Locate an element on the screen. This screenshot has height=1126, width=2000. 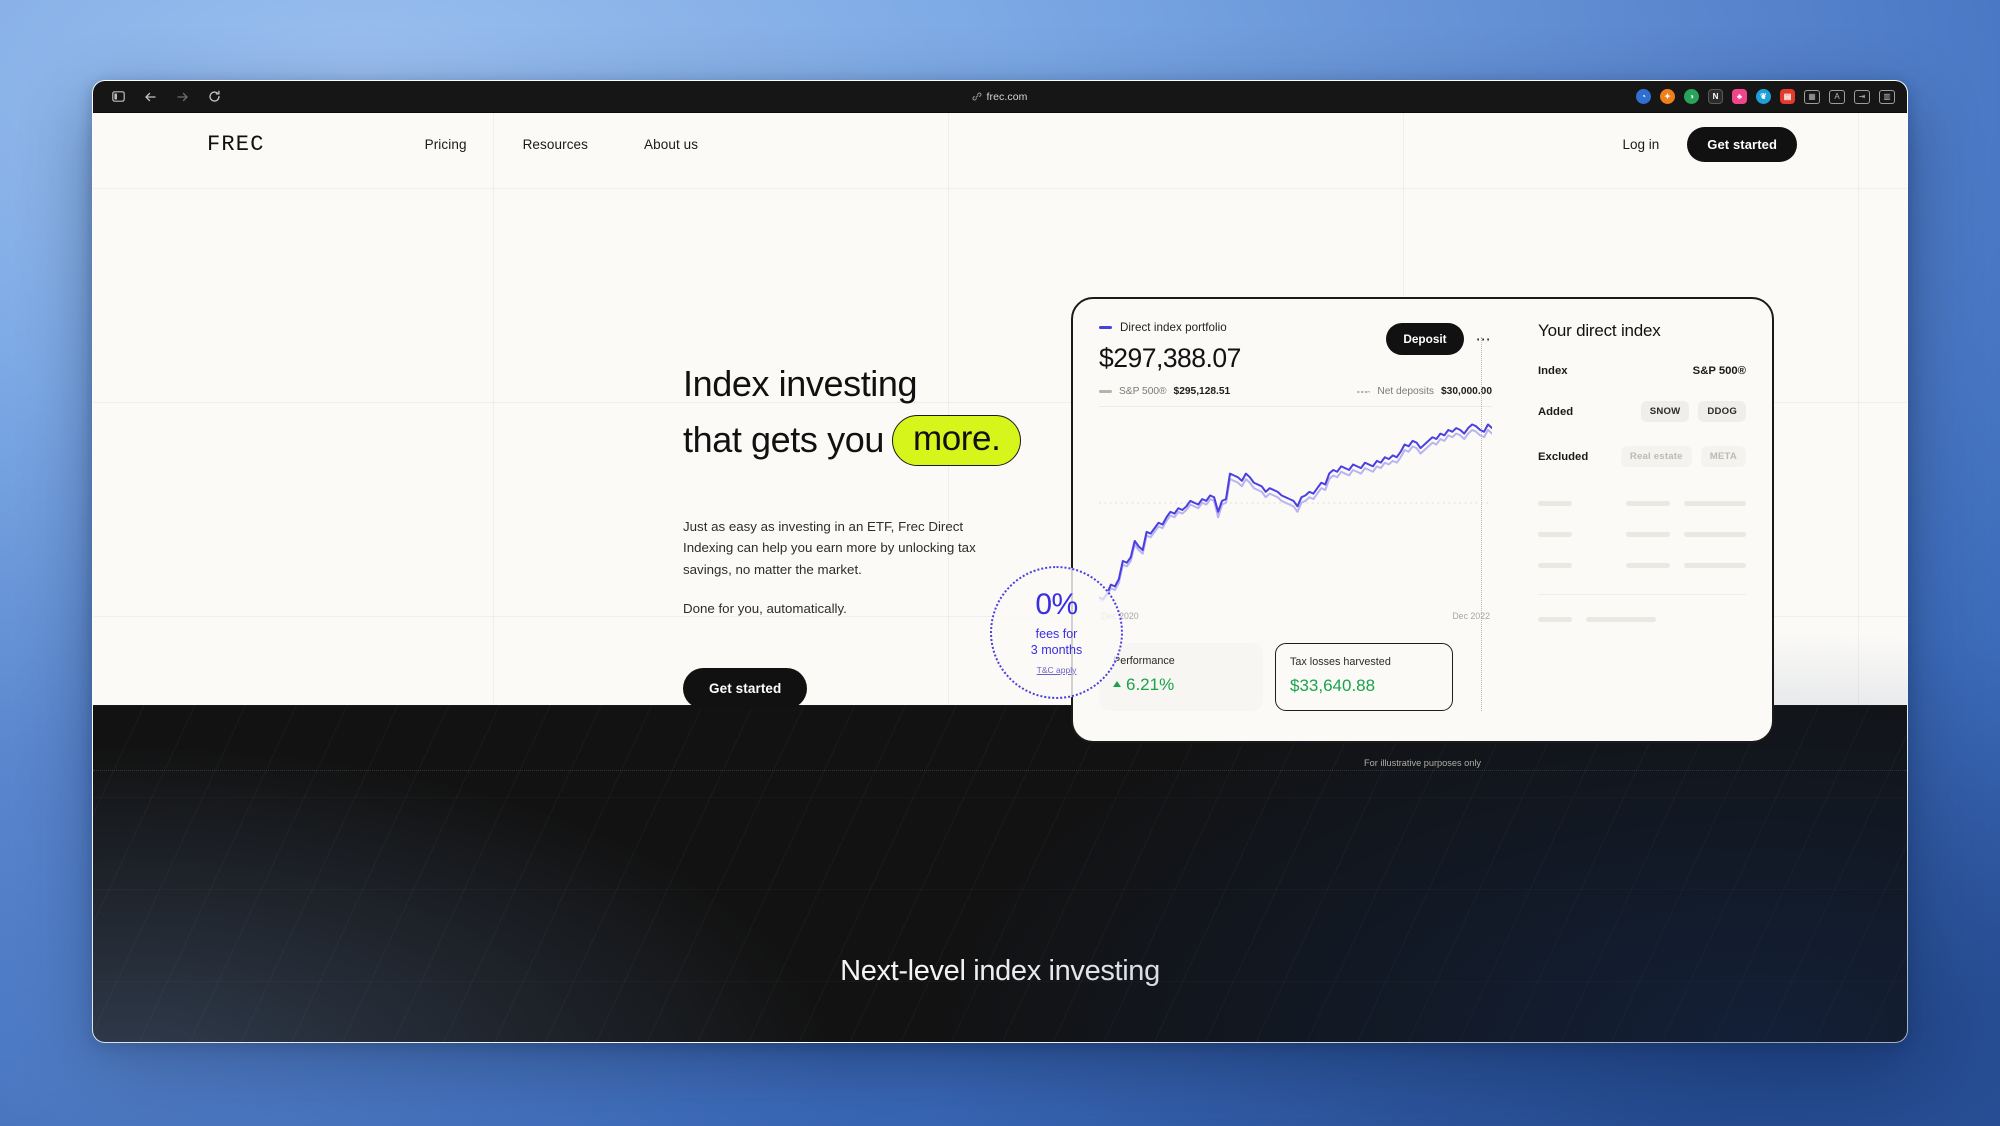
panel-key-index: Index is located at coordinates (1553, 371).